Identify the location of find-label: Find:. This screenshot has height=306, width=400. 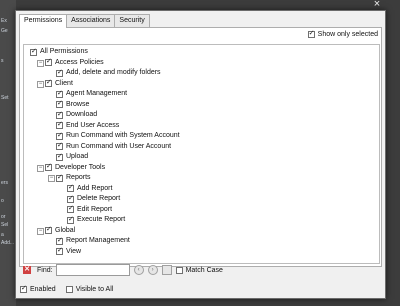
(45, 270).